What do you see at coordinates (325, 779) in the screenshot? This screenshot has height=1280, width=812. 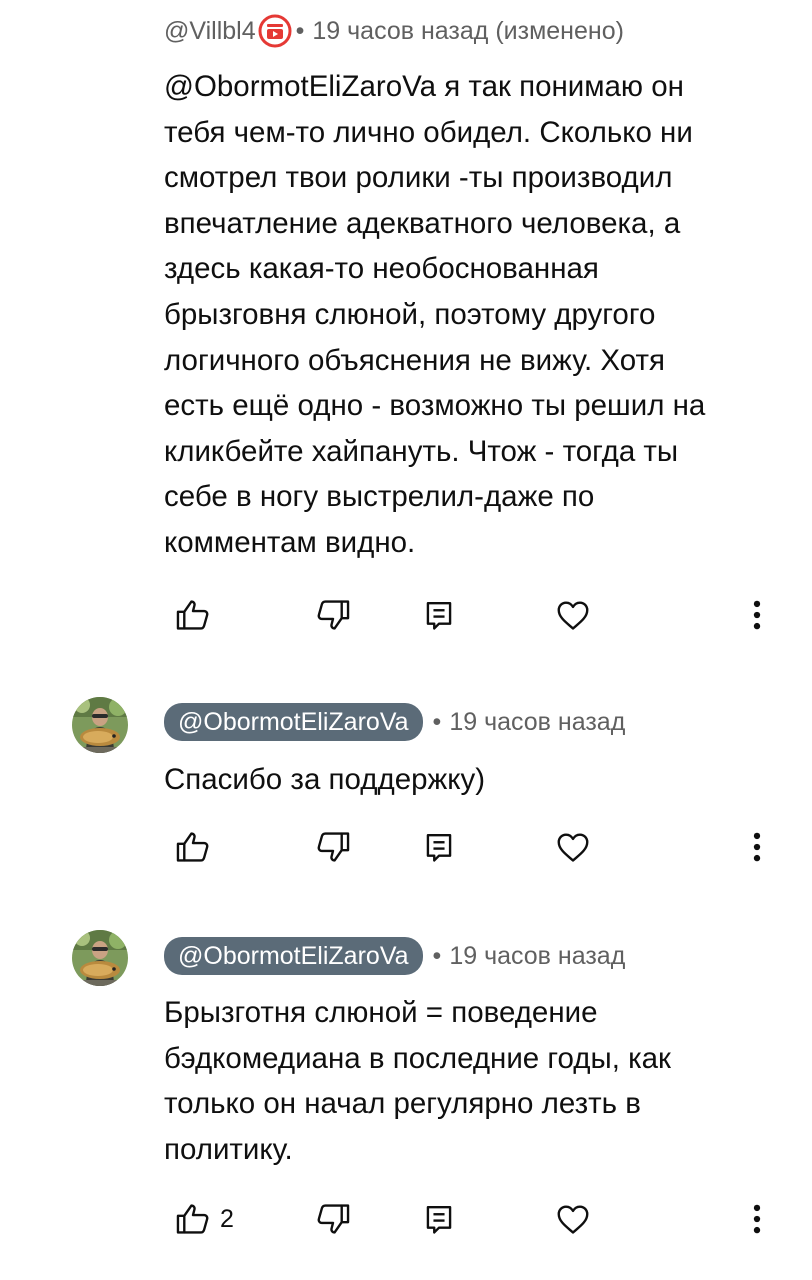 I see `comment-text-line: Спасибо за поддержку)` at bounding box center [325, 779].